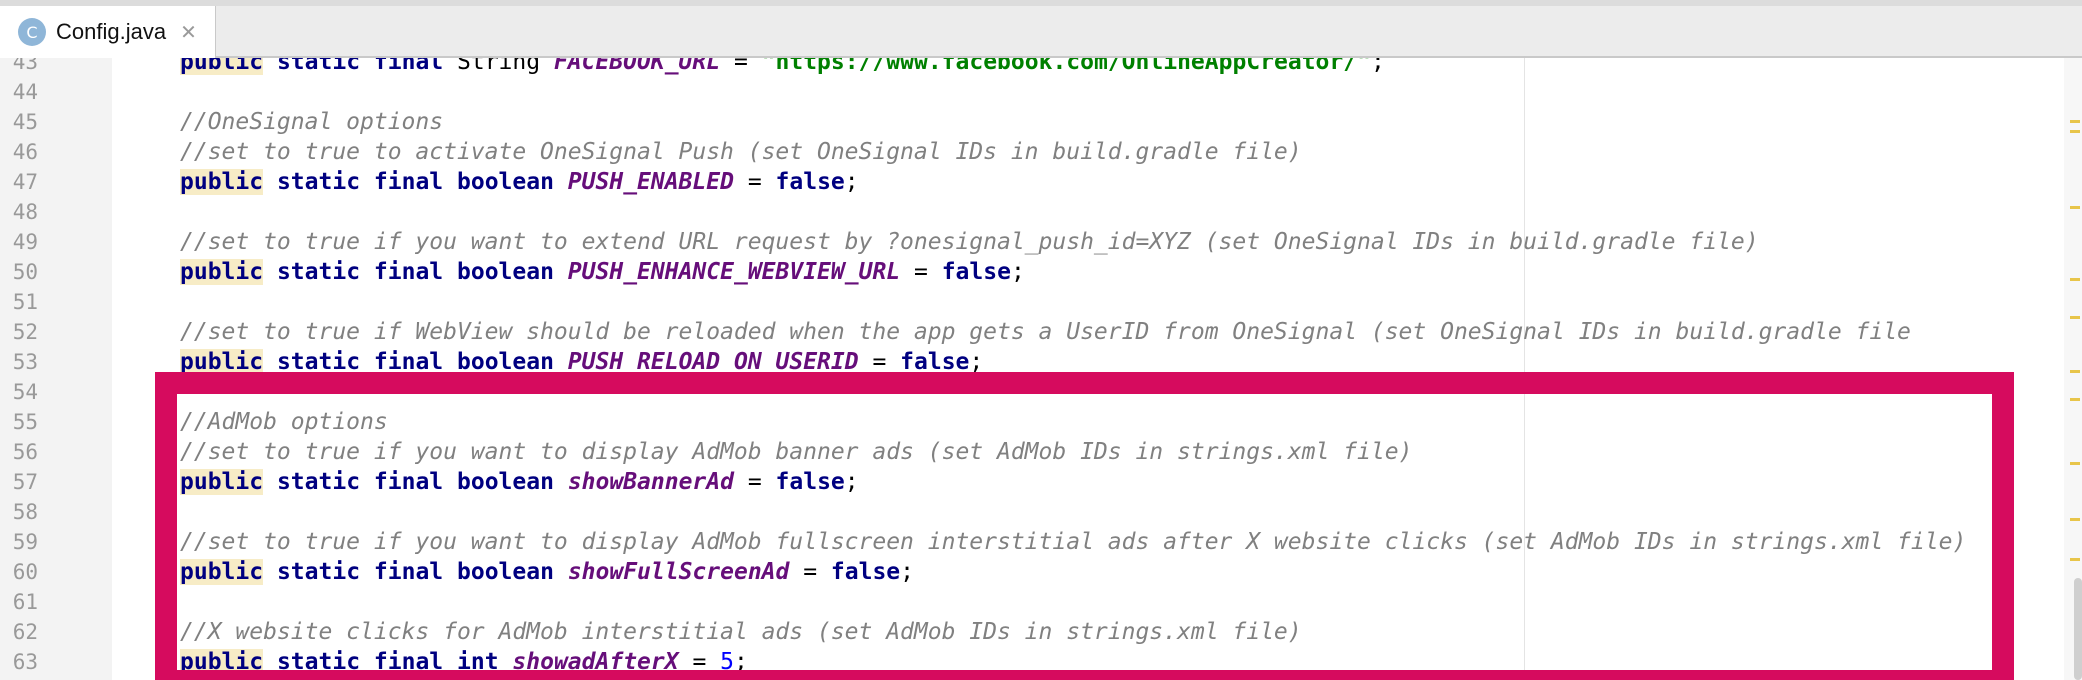 The image size is (2082, 680). I want to click on code-token: showBannerAd, so click(650, 482).